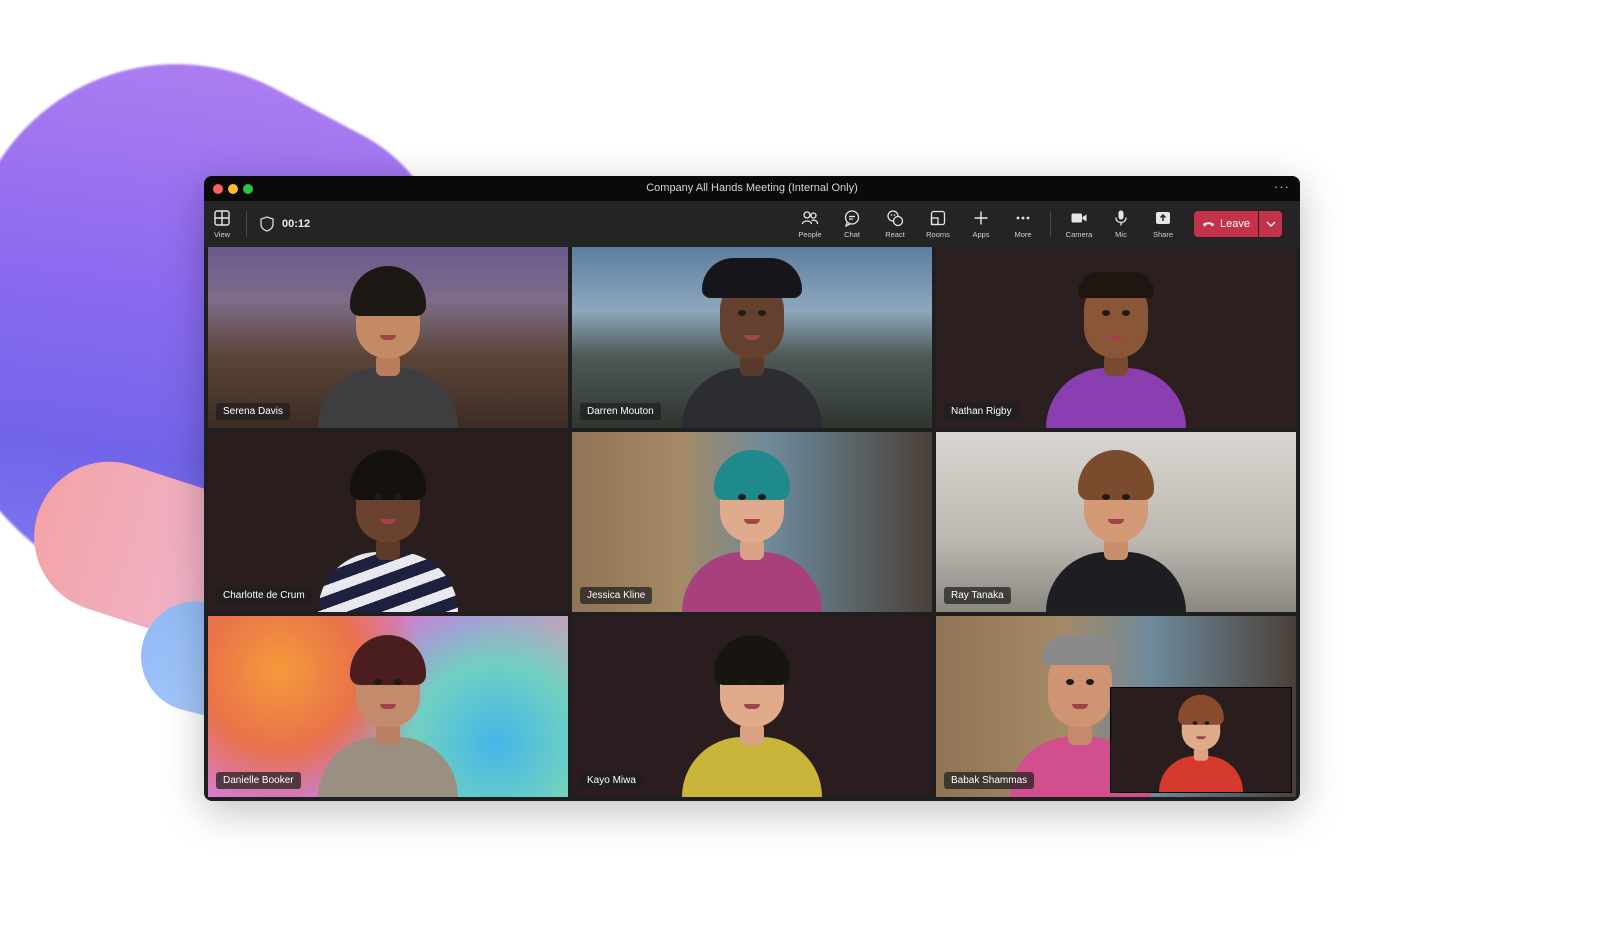  What do you see at coordinates (977, 596) in the screenshot?
I see `participant-name: Ray Tanaka` at bounding box center [977, 596].